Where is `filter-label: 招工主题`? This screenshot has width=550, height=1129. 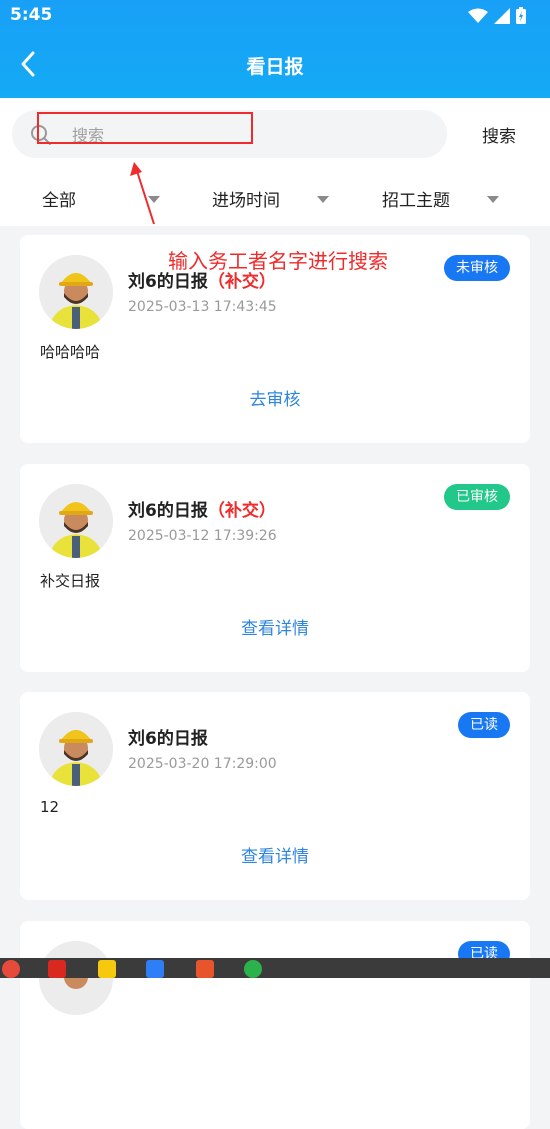
filter-label: 招工主题 is located at coordinates (416, 201).